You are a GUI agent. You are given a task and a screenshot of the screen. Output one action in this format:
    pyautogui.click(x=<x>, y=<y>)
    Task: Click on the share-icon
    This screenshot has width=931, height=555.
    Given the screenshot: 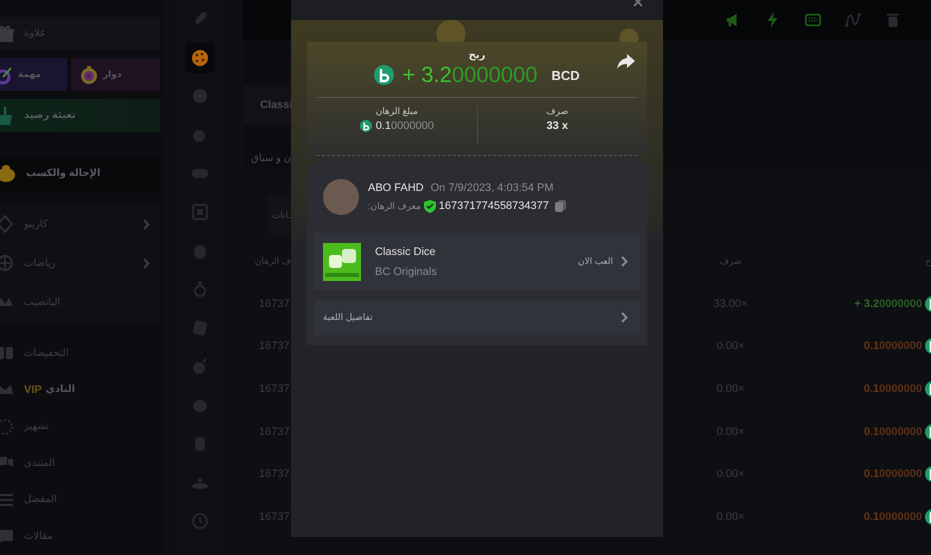 What is the action you would take?
    pyautogui.click(x=626, y=61)
    